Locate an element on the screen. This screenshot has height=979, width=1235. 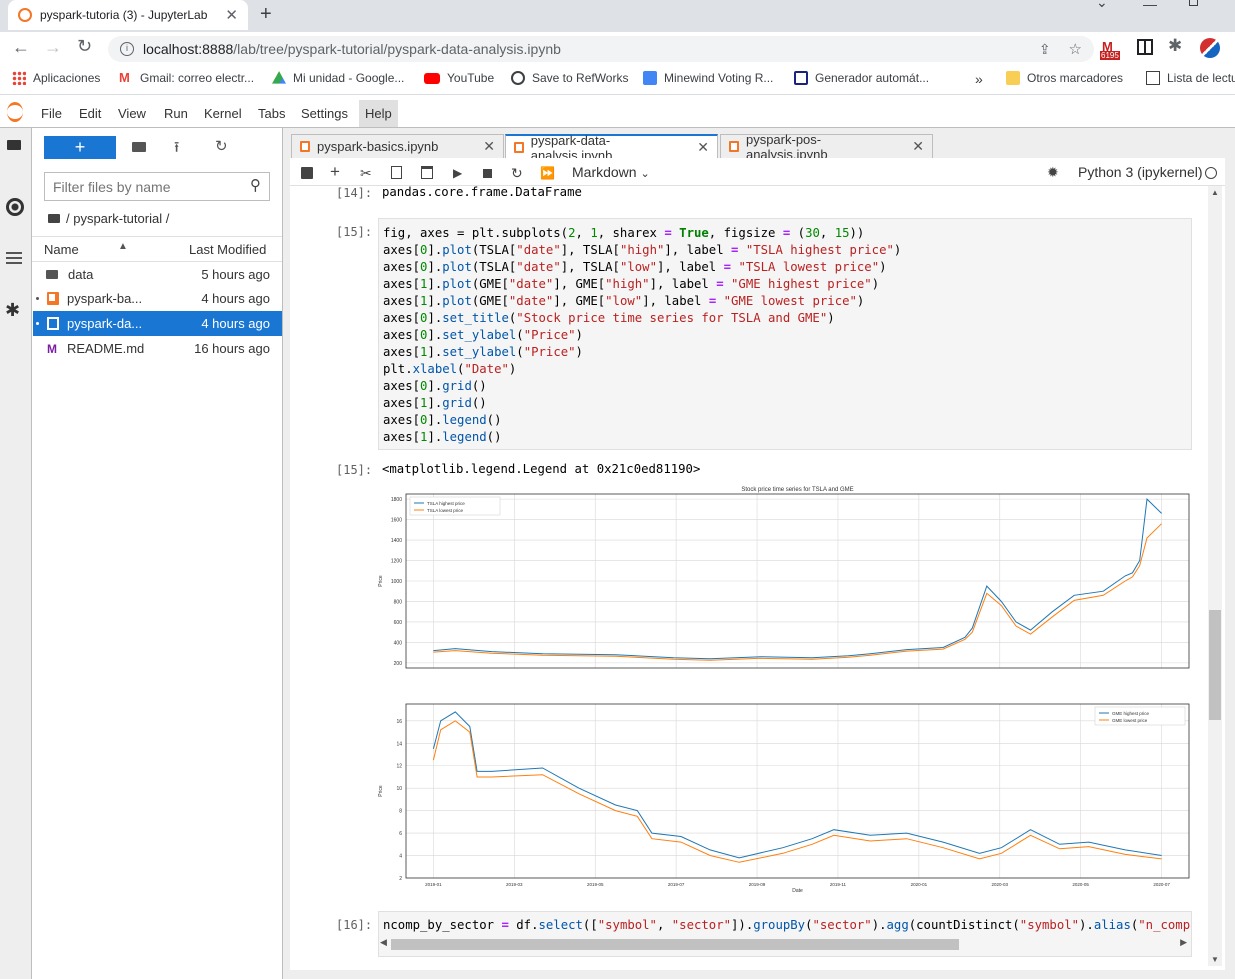
profile-avatar is located at coordinates (1210, 48).